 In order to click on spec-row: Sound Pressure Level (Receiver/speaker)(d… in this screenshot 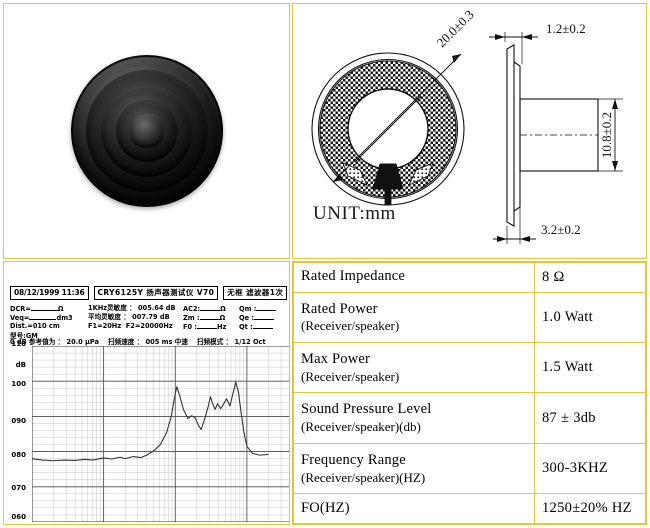, I will do `click(469, 418)`.